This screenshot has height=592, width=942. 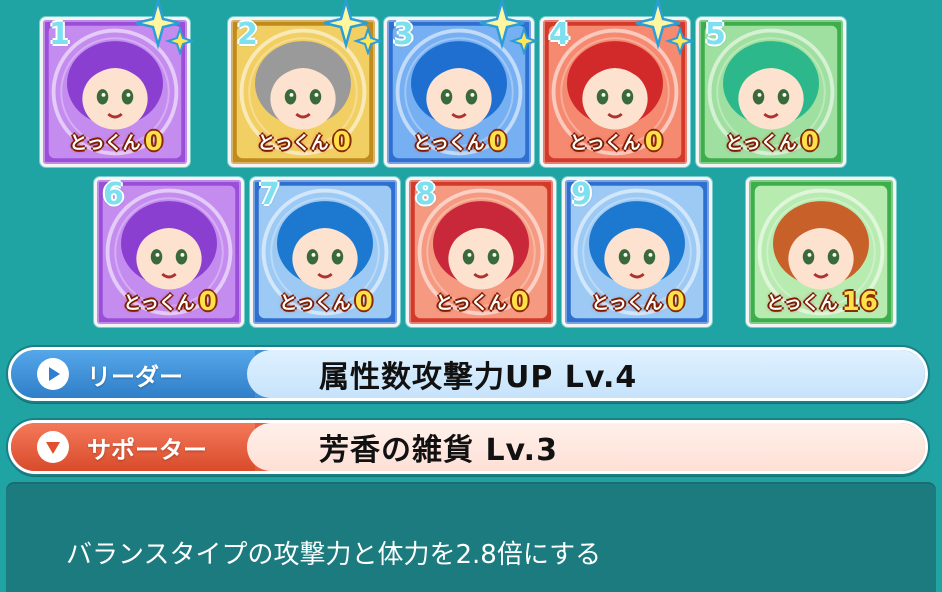 I want to click on leader-tag: リーダー, so click(x=133, y=374).